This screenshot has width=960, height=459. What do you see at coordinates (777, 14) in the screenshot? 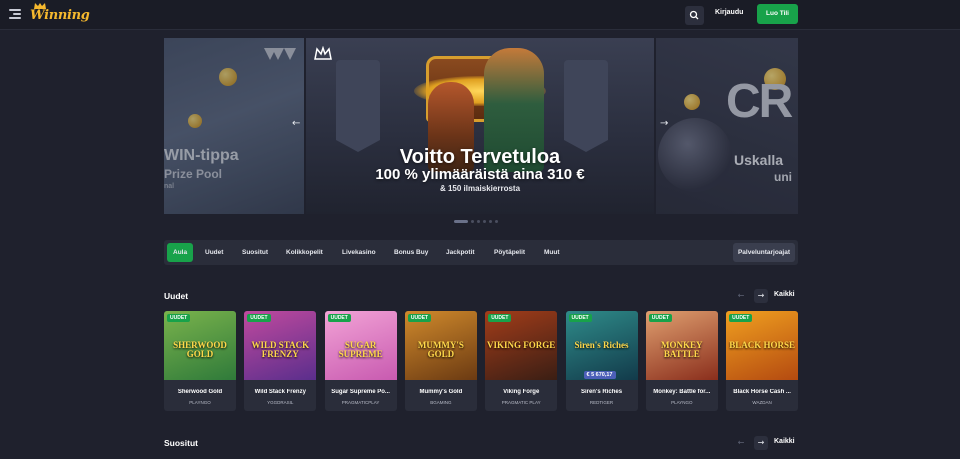
I see `signup-button: Luo Tili` at bounding box center [777, 14].